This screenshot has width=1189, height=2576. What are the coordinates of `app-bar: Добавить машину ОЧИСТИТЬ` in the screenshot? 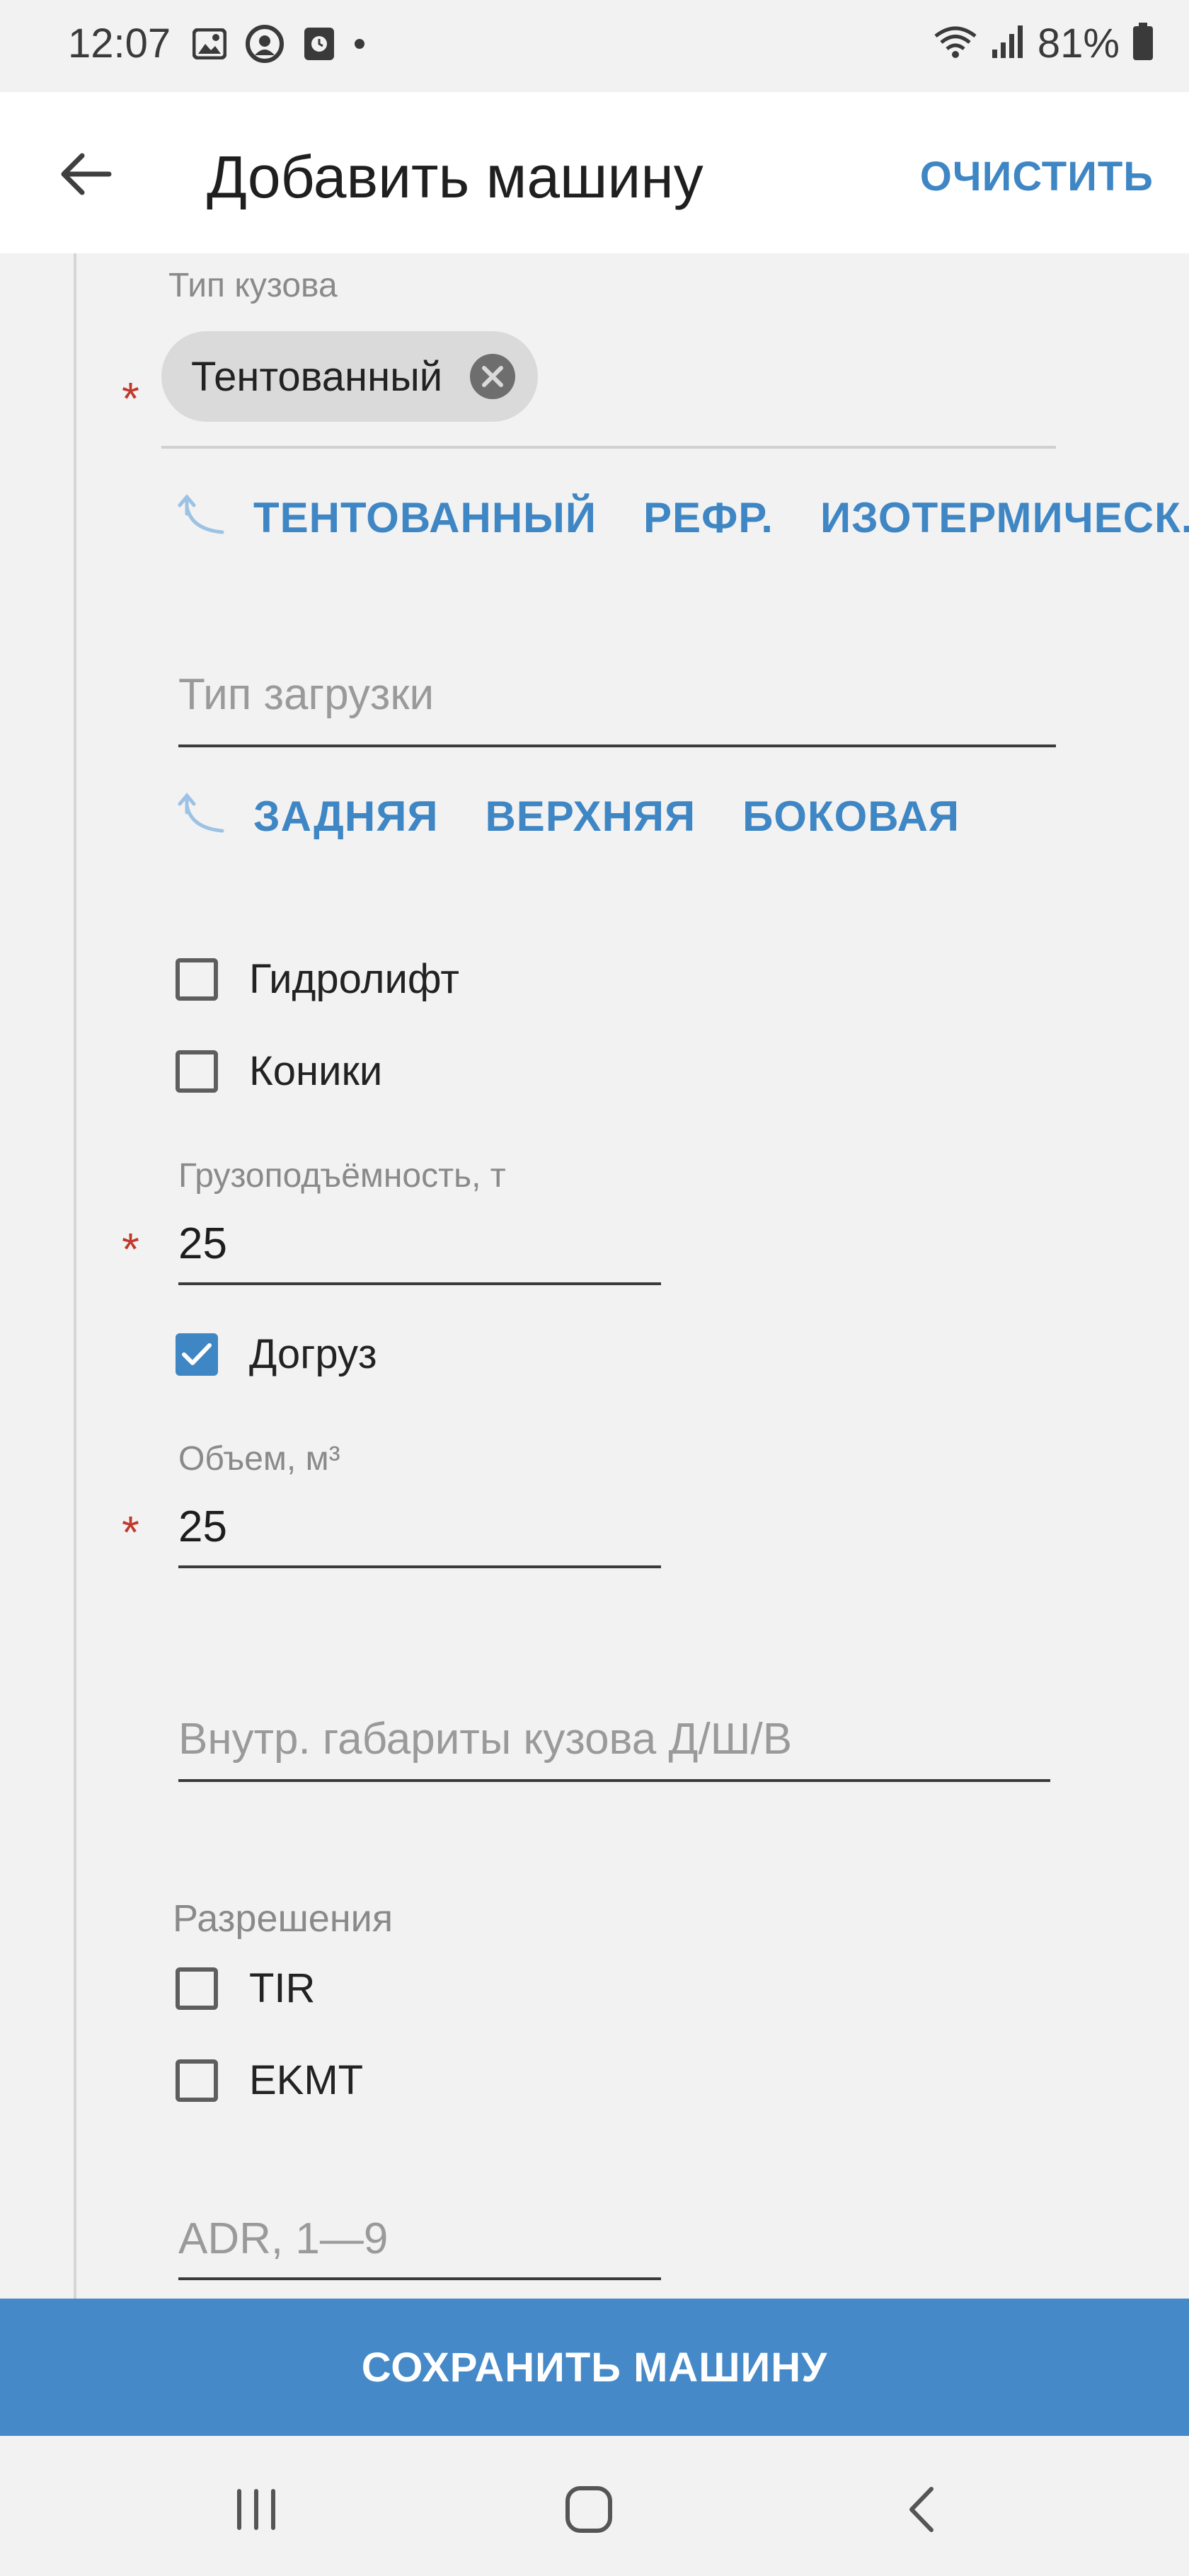 It's located at (594, 172).